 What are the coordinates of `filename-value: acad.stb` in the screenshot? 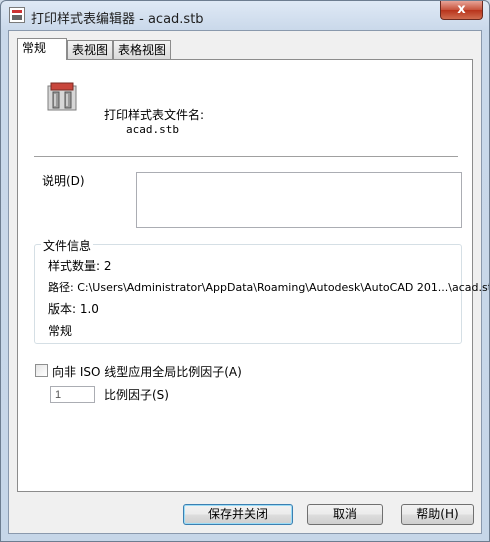 It's located at (152, 129).